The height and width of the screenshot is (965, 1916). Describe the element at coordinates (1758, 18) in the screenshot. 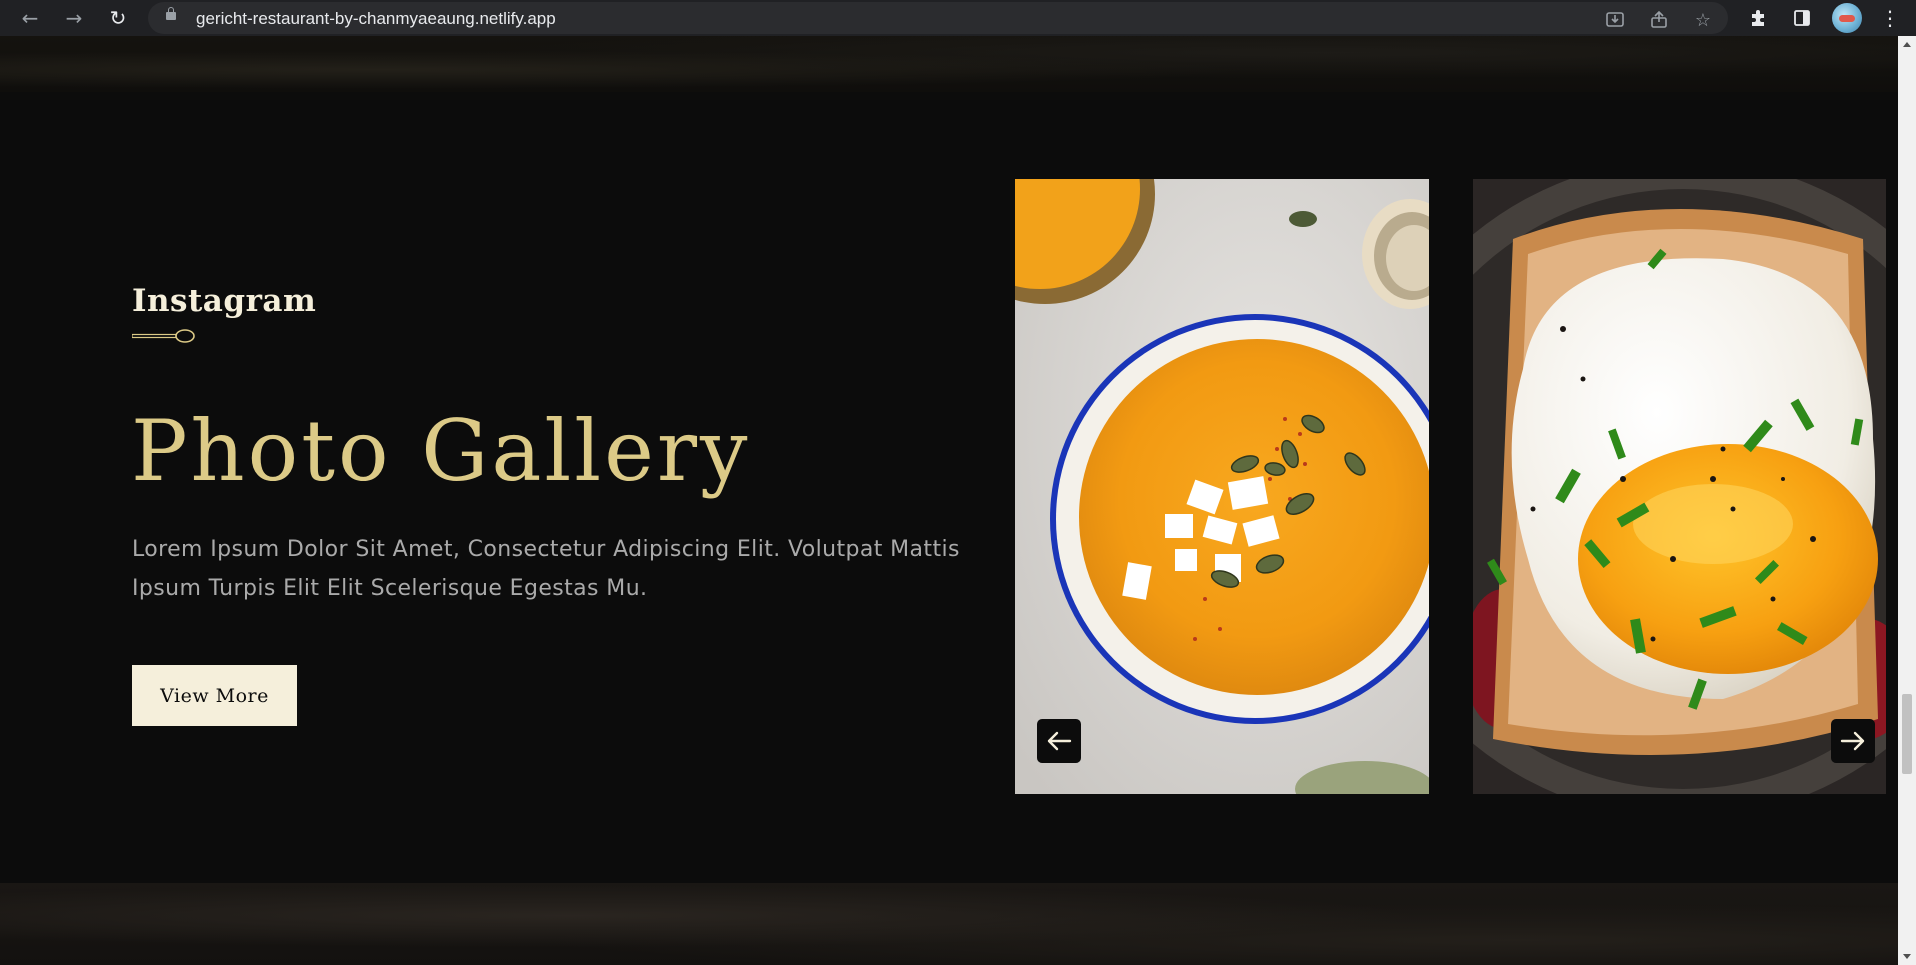

I see `extensions-icon` at that location.